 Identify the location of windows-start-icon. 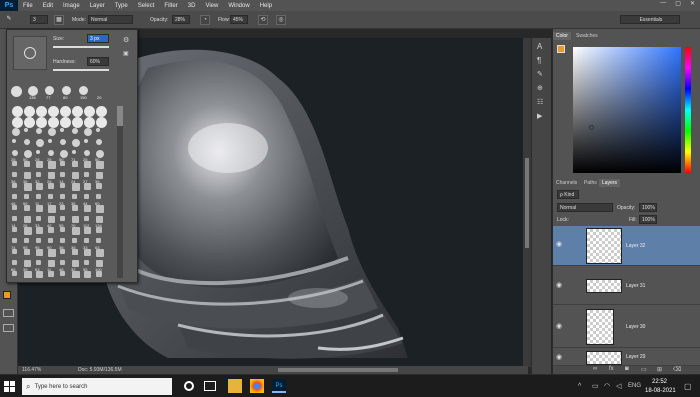
(9, 386).